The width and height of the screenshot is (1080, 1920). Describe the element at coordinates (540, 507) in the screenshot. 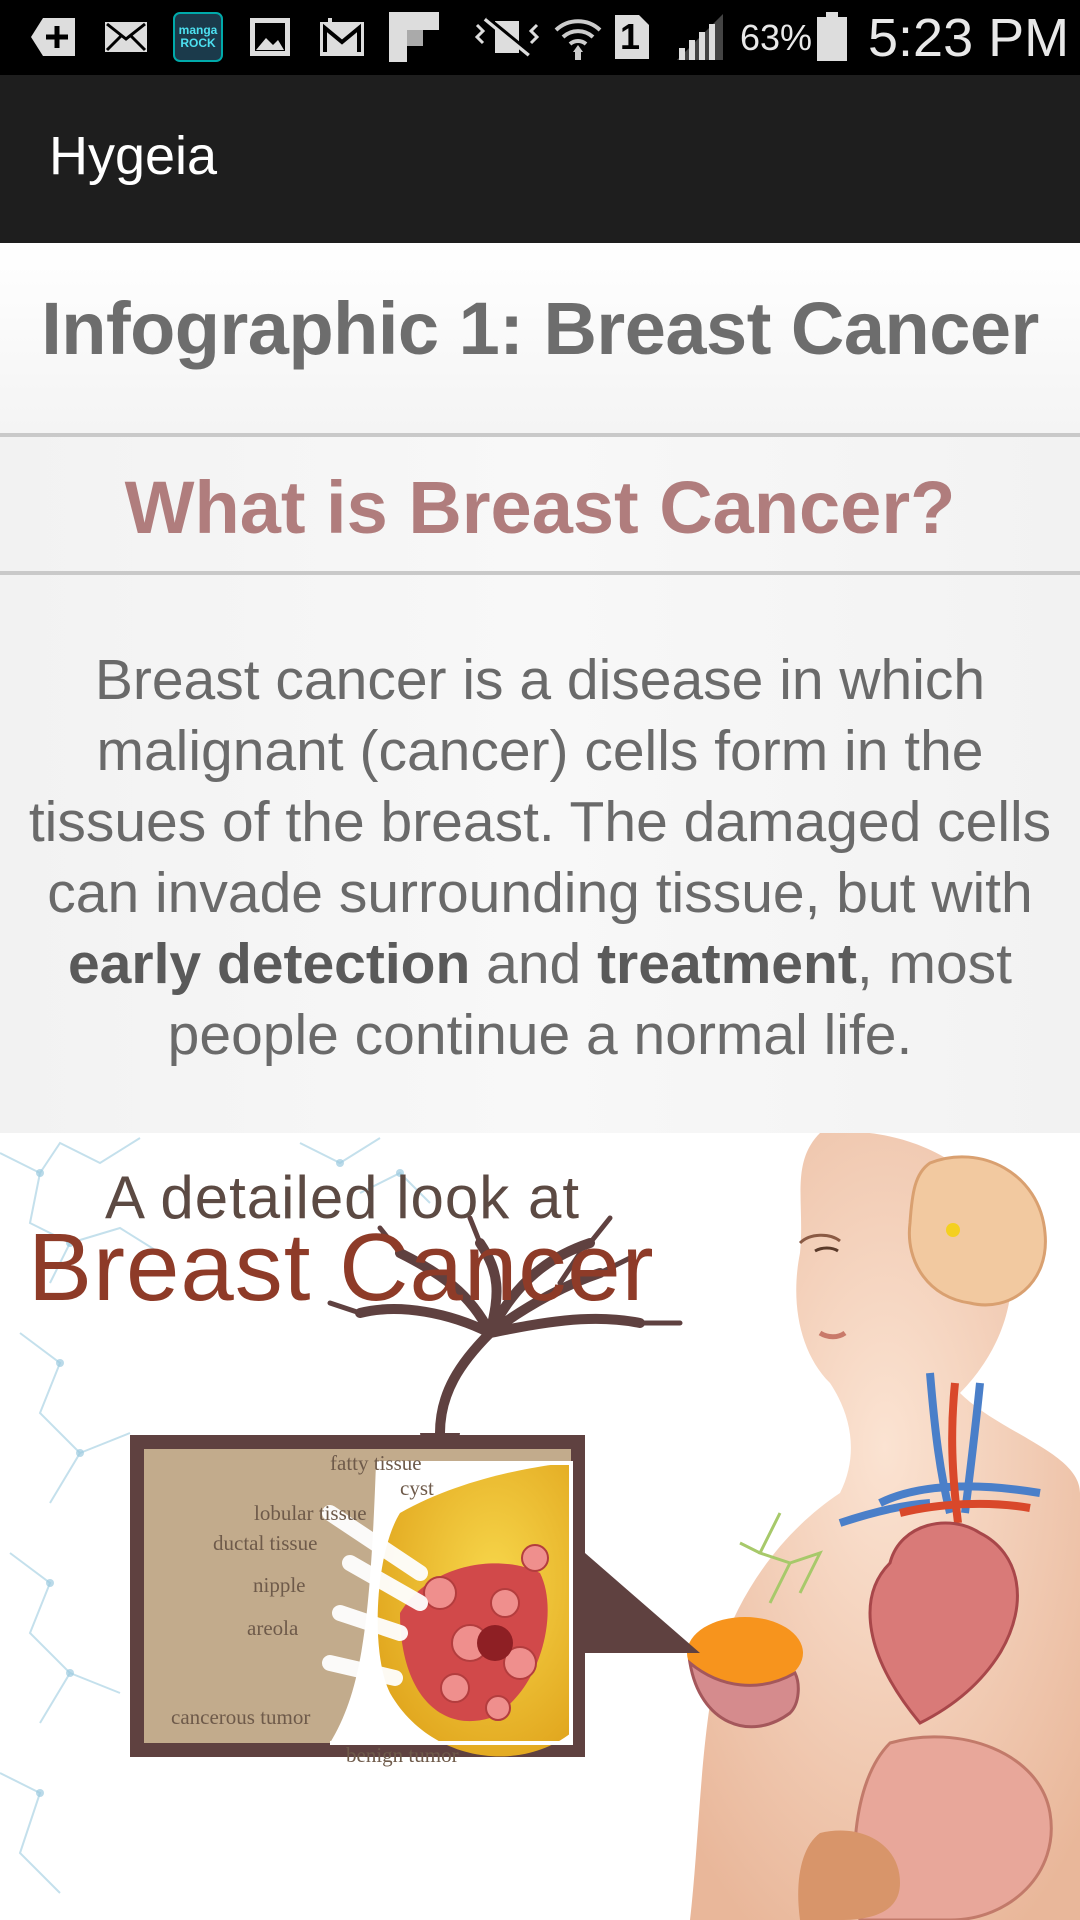

I see `section-heading: What is Breast Cancer?` at that location.